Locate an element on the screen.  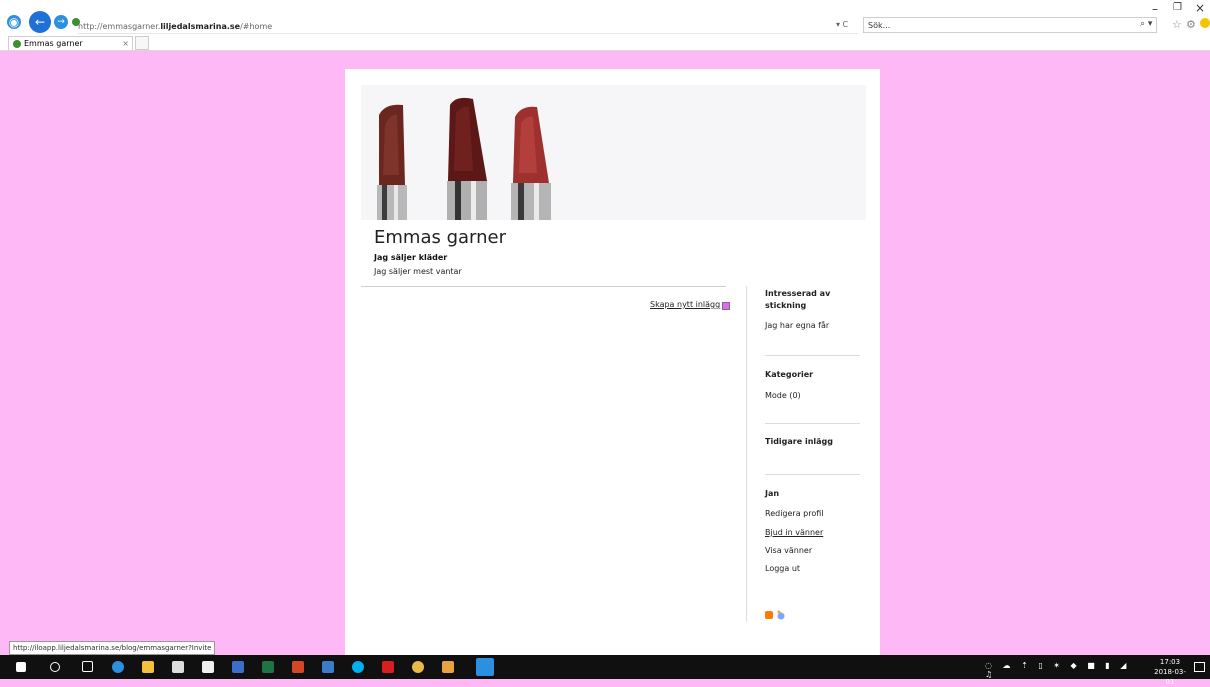
notifications-icon is located at coordinates (1199, 667).